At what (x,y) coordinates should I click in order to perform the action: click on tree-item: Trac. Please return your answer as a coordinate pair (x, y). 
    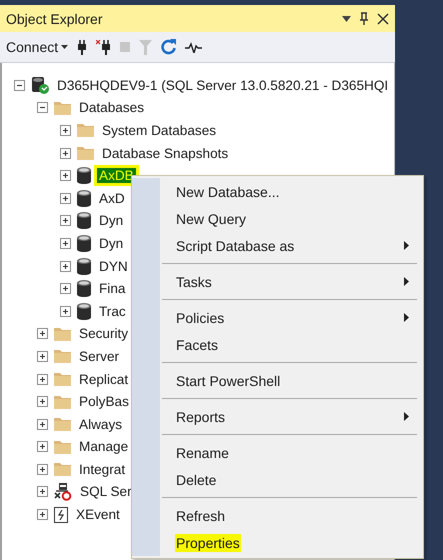
    Looking at the image, I should click on (112, 311).